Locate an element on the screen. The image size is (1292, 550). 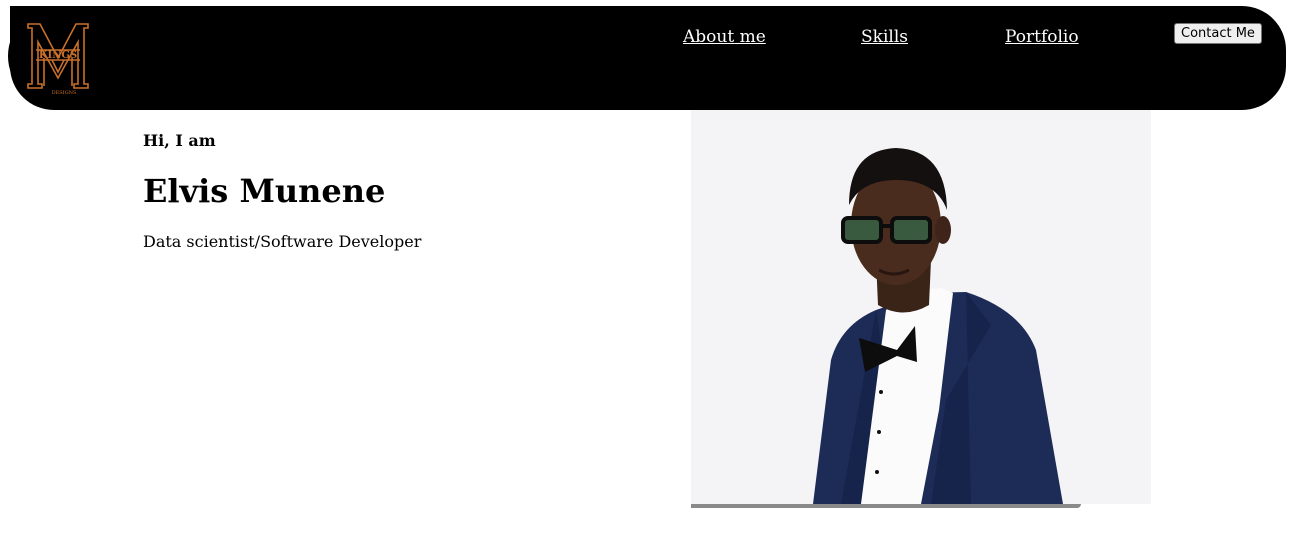
hero-name: Elvis Munene is located at coordinates (264, 191).